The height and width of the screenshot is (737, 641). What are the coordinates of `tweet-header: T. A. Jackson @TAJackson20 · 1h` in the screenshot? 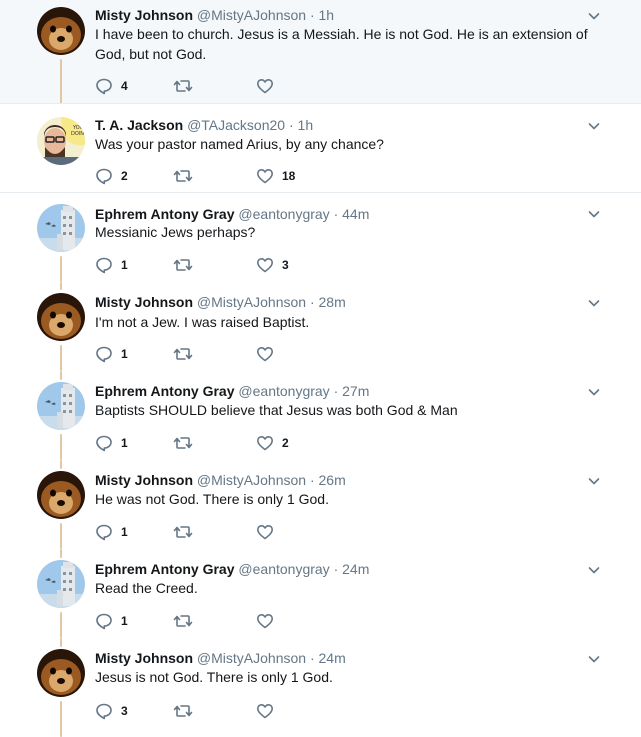 It's located at (204, 125).